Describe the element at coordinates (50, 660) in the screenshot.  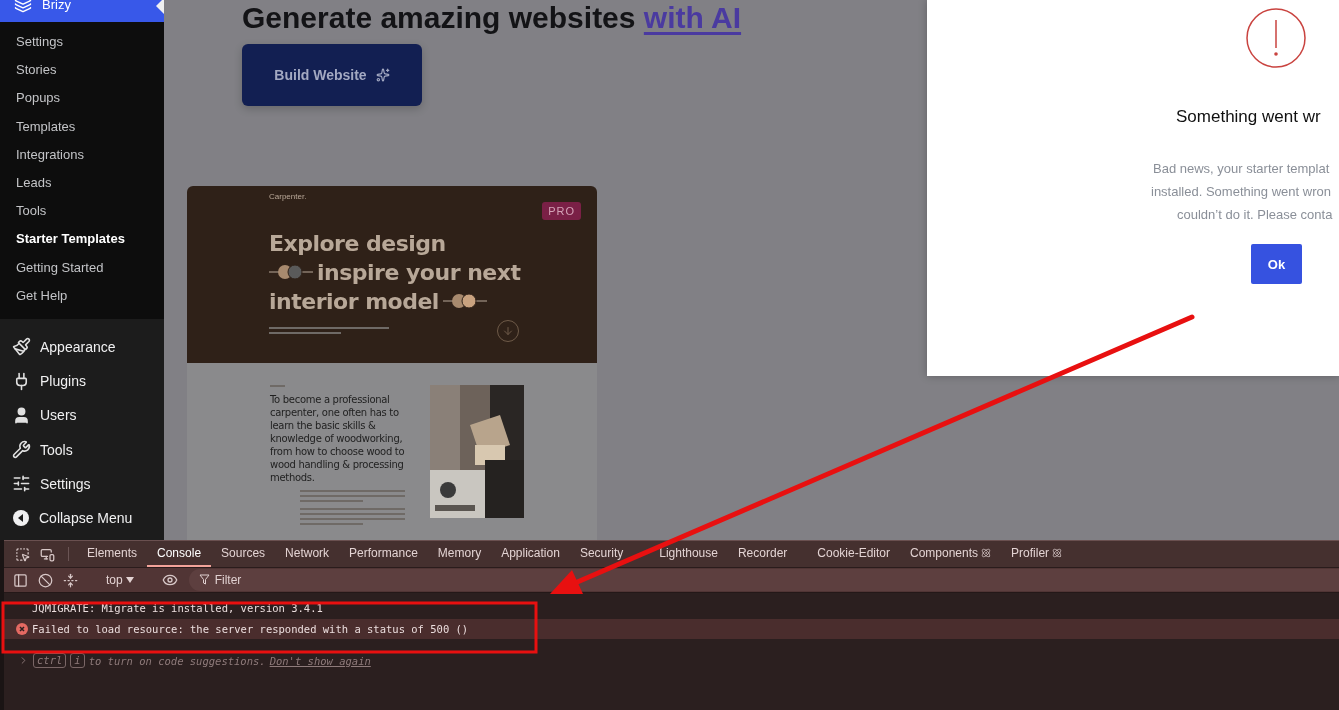
I see `keyboard-key: ctrl` at that location.